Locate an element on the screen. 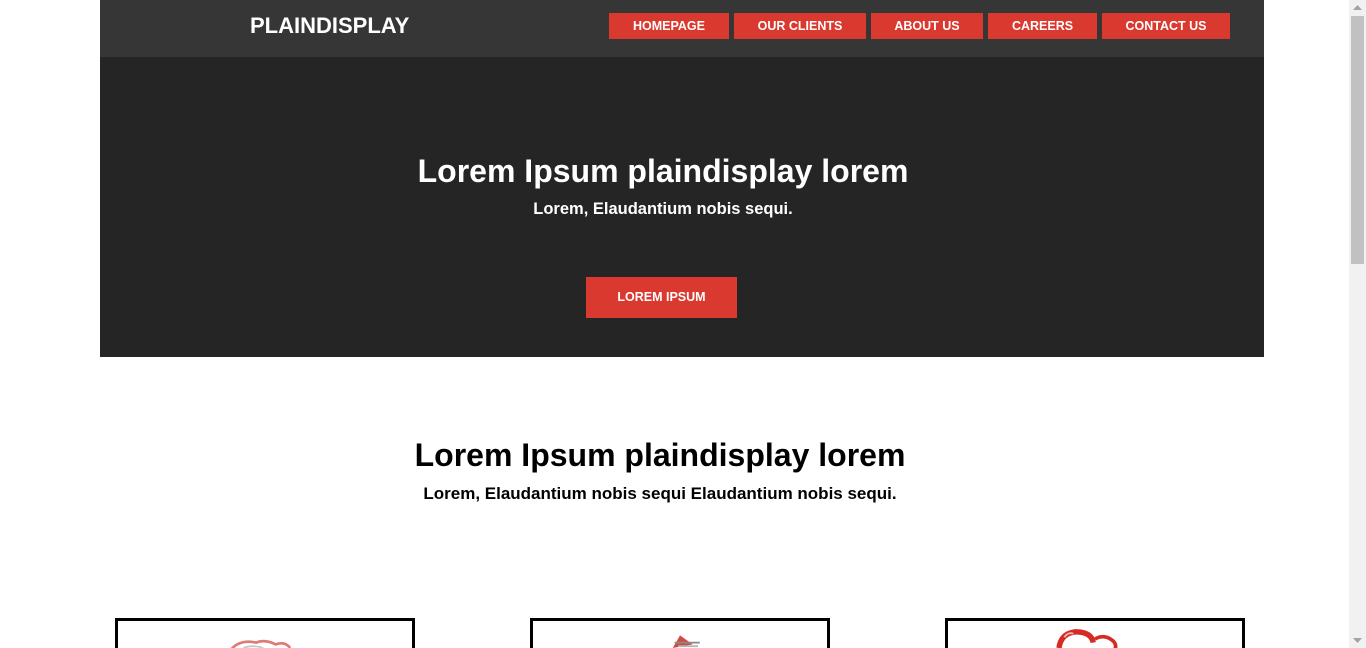  nav-careers-button: CAREERS is located at coordinates (1042, 26).